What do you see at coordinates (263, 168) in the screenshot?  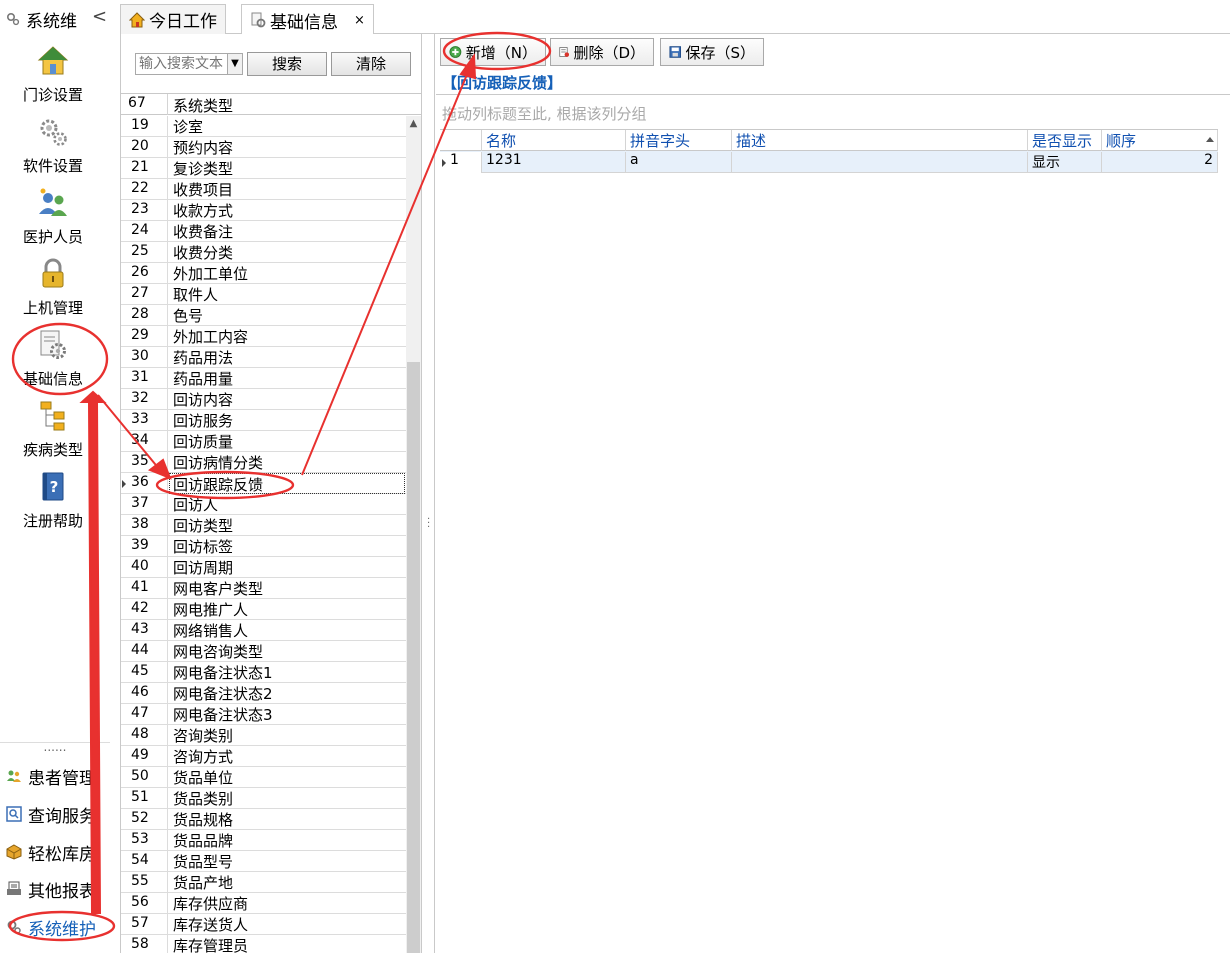 I see `list-item: 21 复诊类型` at bounding box center [263, 168].